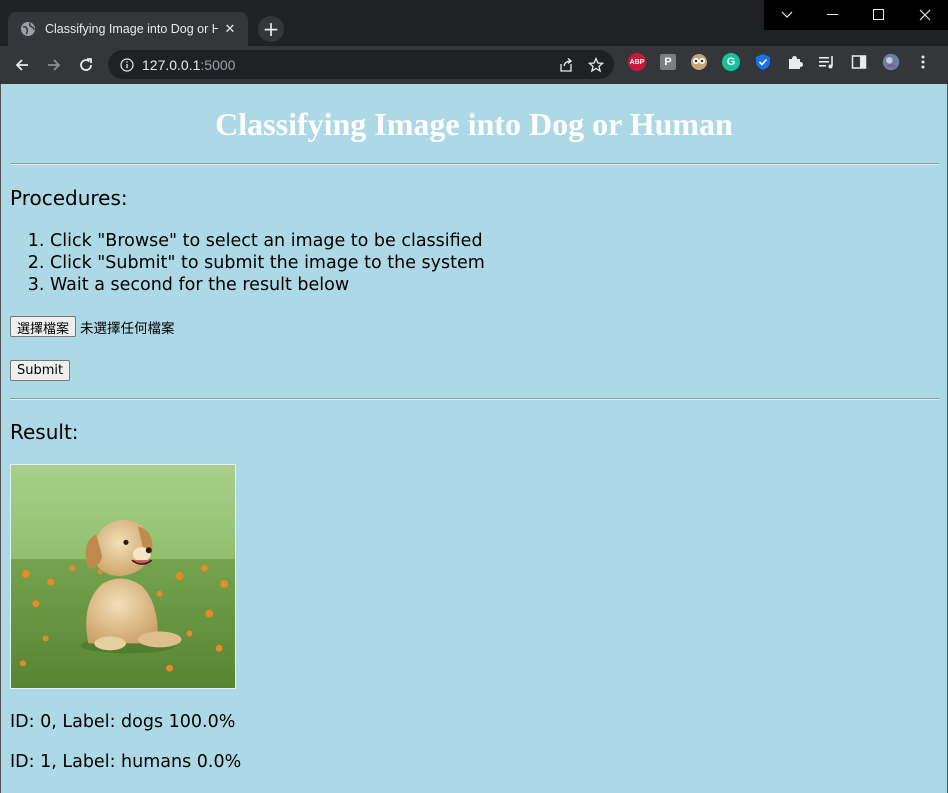 The width and height of the screenshot is (948, 793). What do you see at coordinates (859, 62) in the screenshot?
I see `side-panel-icon` at bounding box center [859, 62].